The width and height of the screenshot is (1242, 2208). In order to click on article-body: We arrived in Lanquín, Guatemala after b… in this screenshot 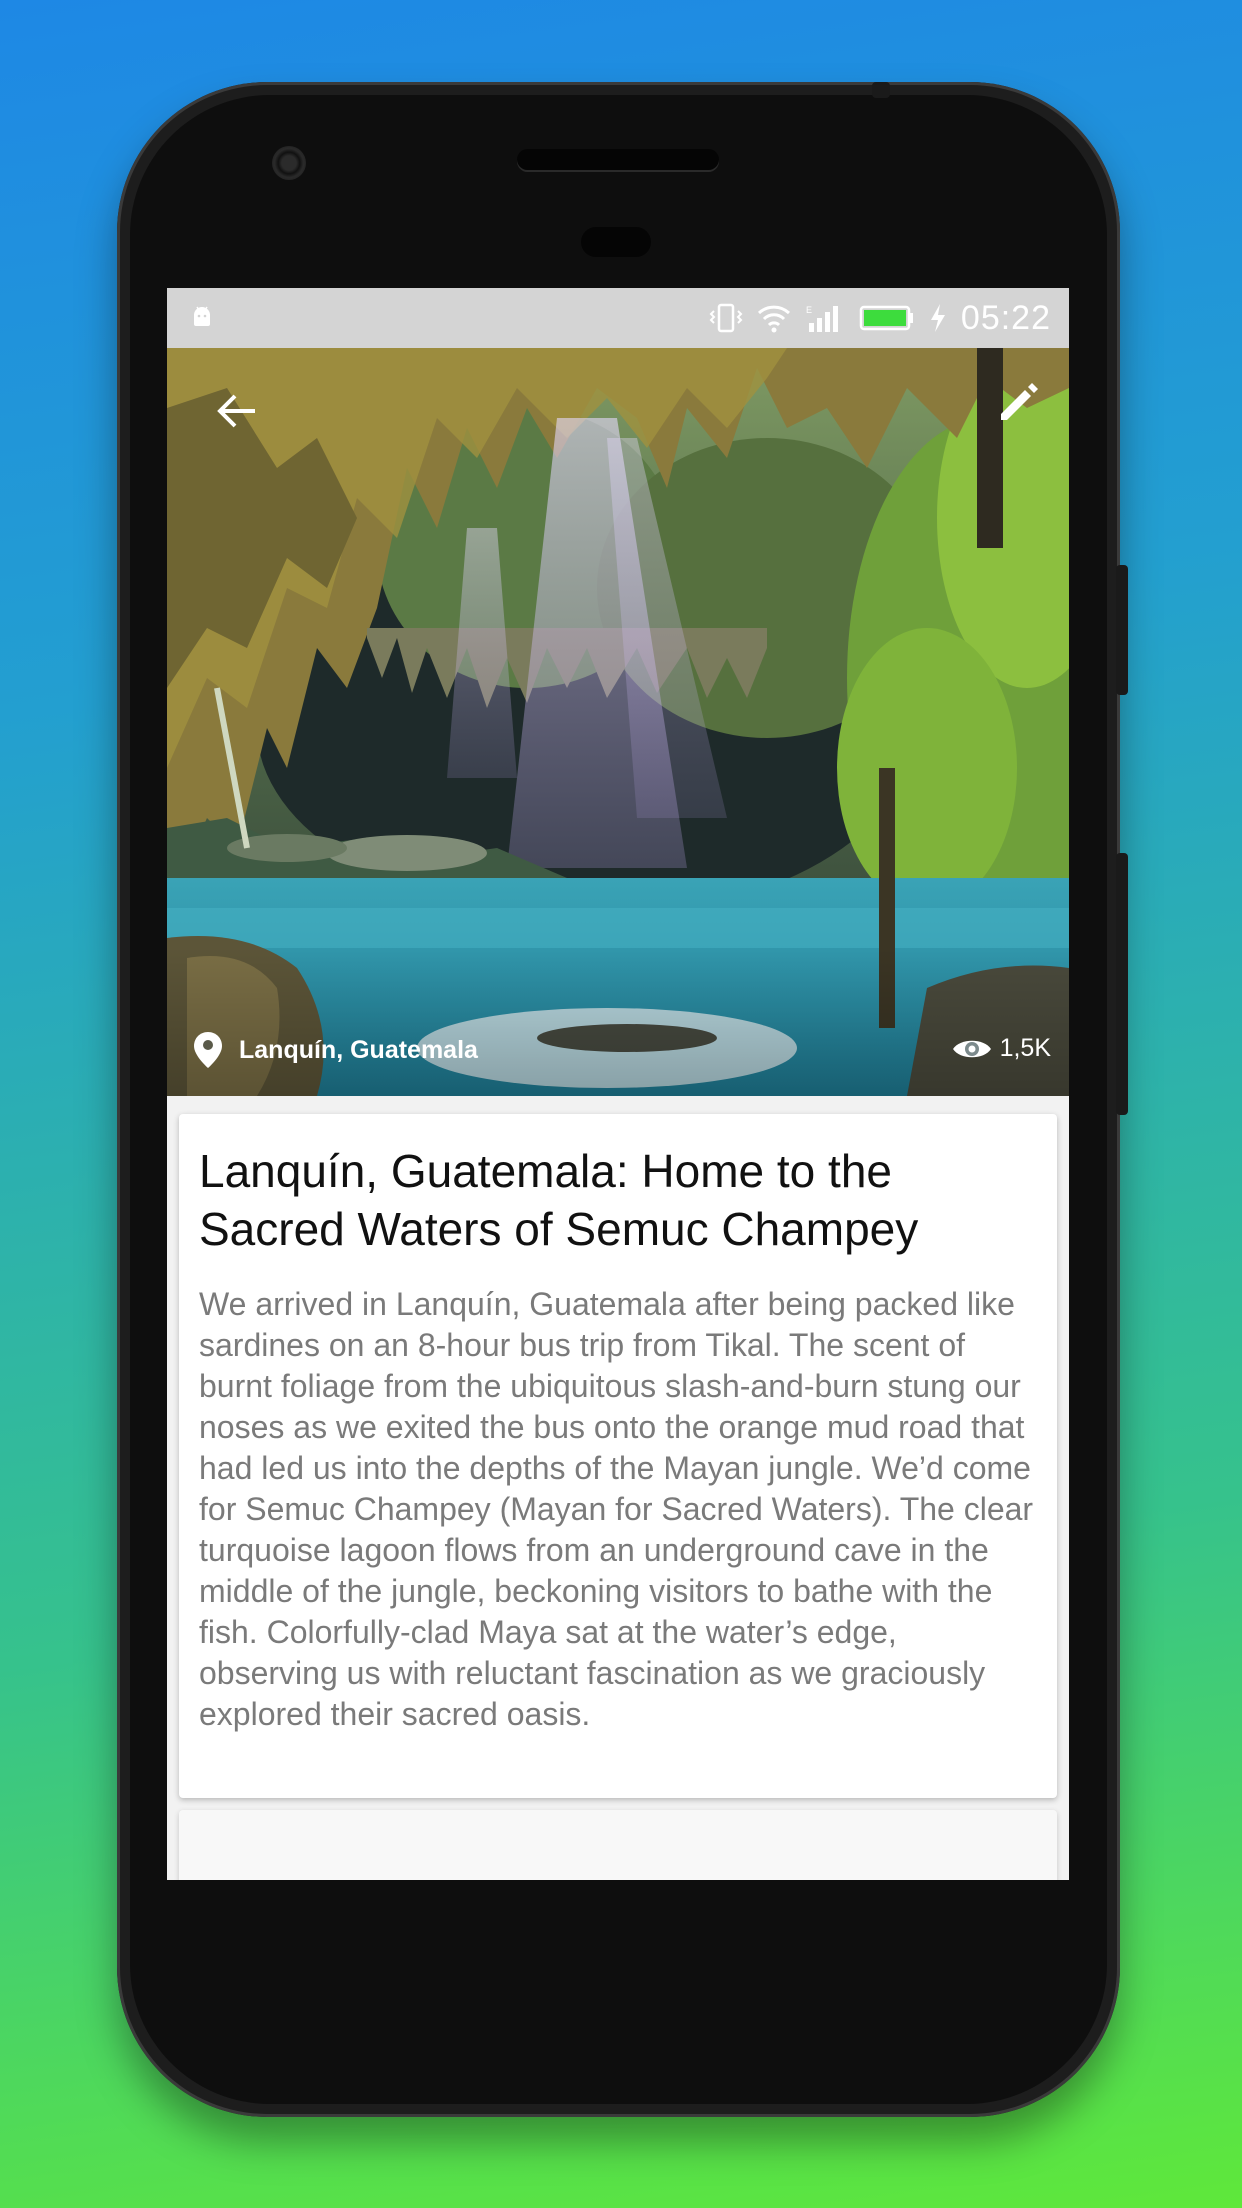, I will do `click(616, 1509)`.